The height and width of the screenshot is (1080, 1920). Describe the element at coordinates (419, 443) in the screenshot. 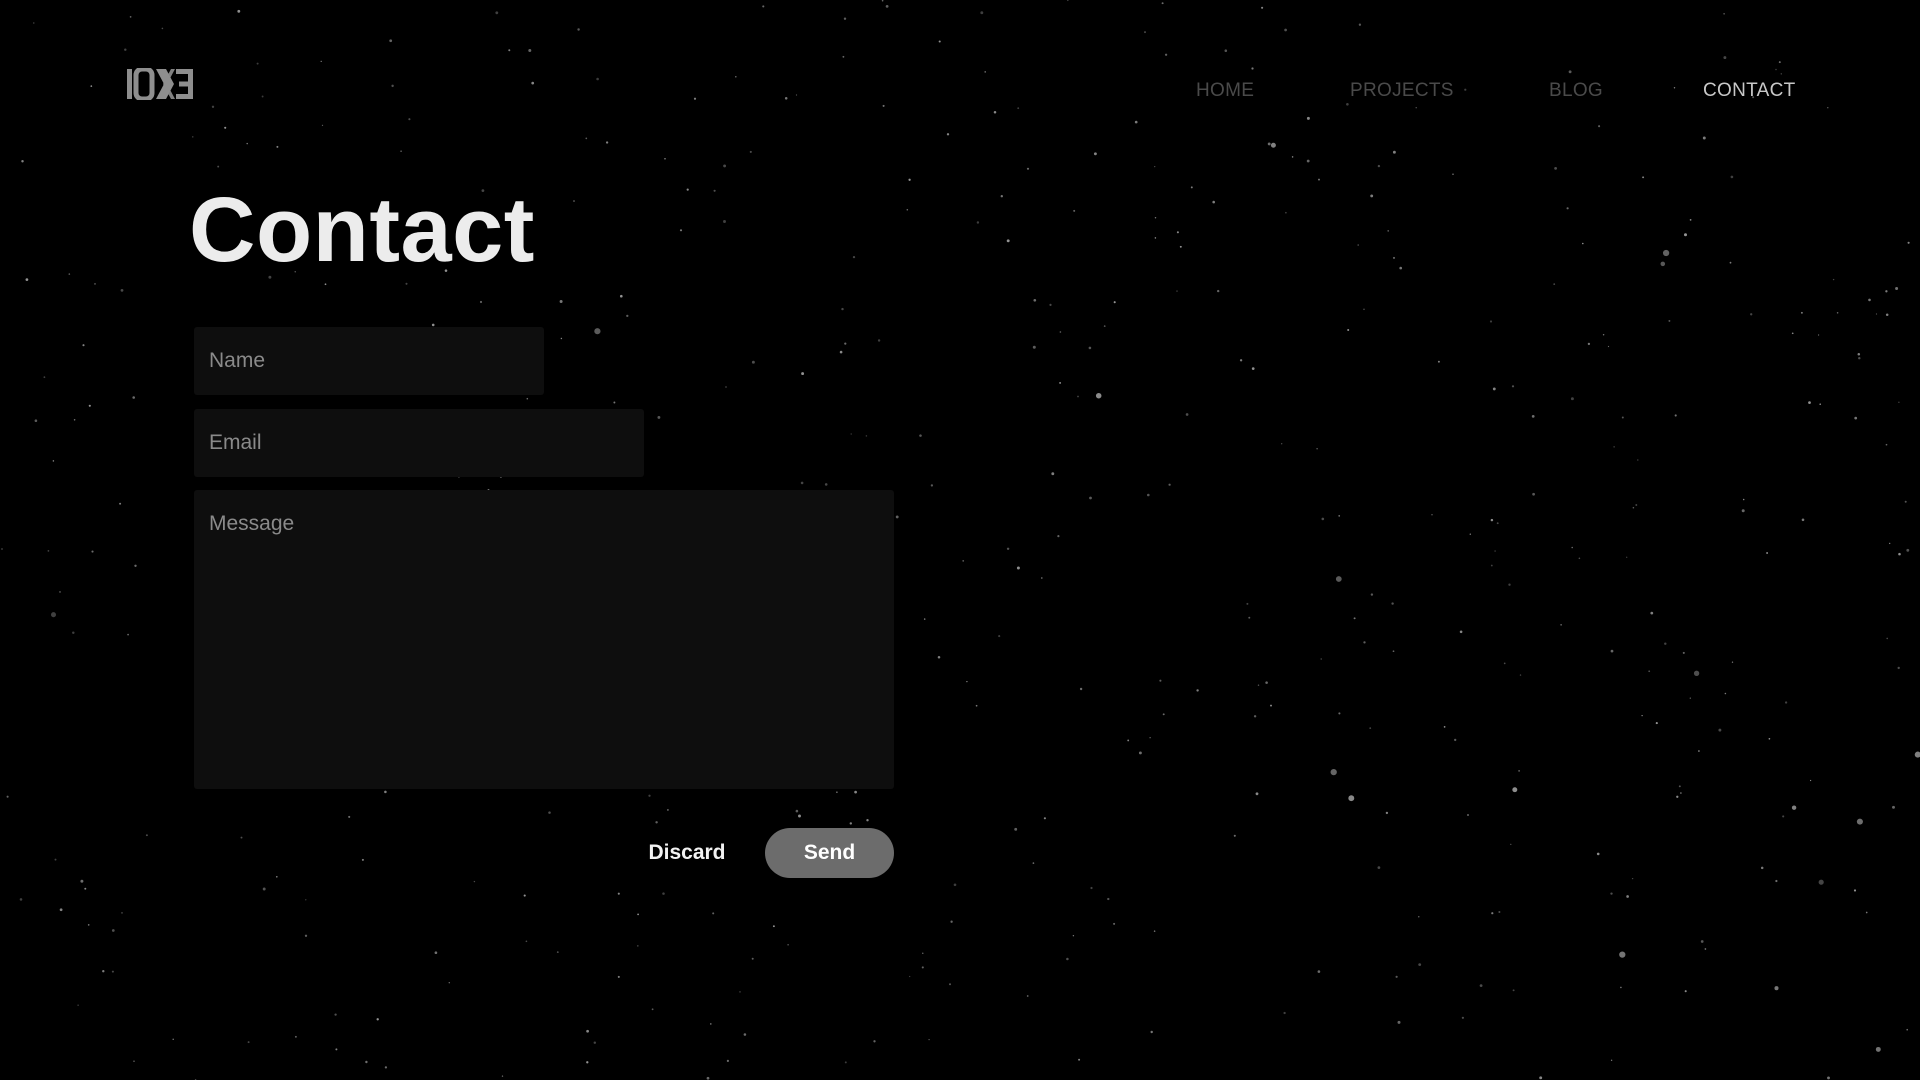

I see `email-input` at that location.